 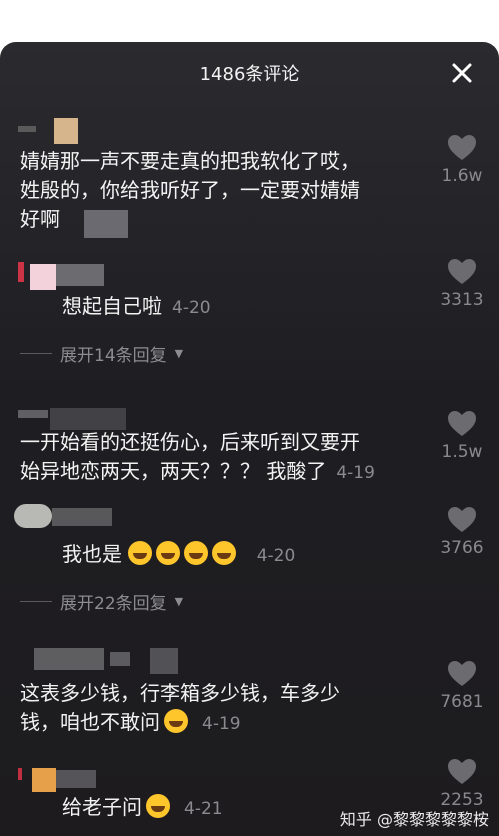 I want to click on reply-text: 我也是 4-20, so click(x=179, y=553).